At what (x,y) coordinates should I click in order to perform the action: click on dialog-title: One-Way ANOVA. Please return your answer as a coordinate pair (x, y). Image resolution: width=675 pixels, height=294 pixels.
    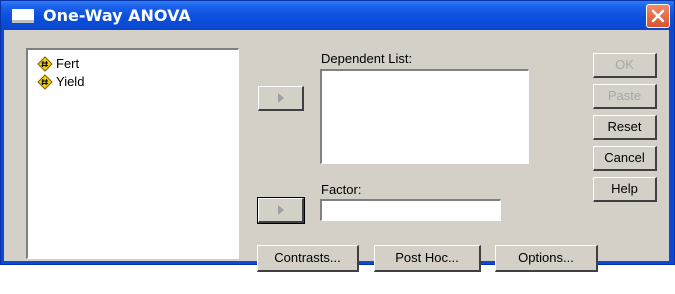
    Looking at the image, I should click on (117, 15).